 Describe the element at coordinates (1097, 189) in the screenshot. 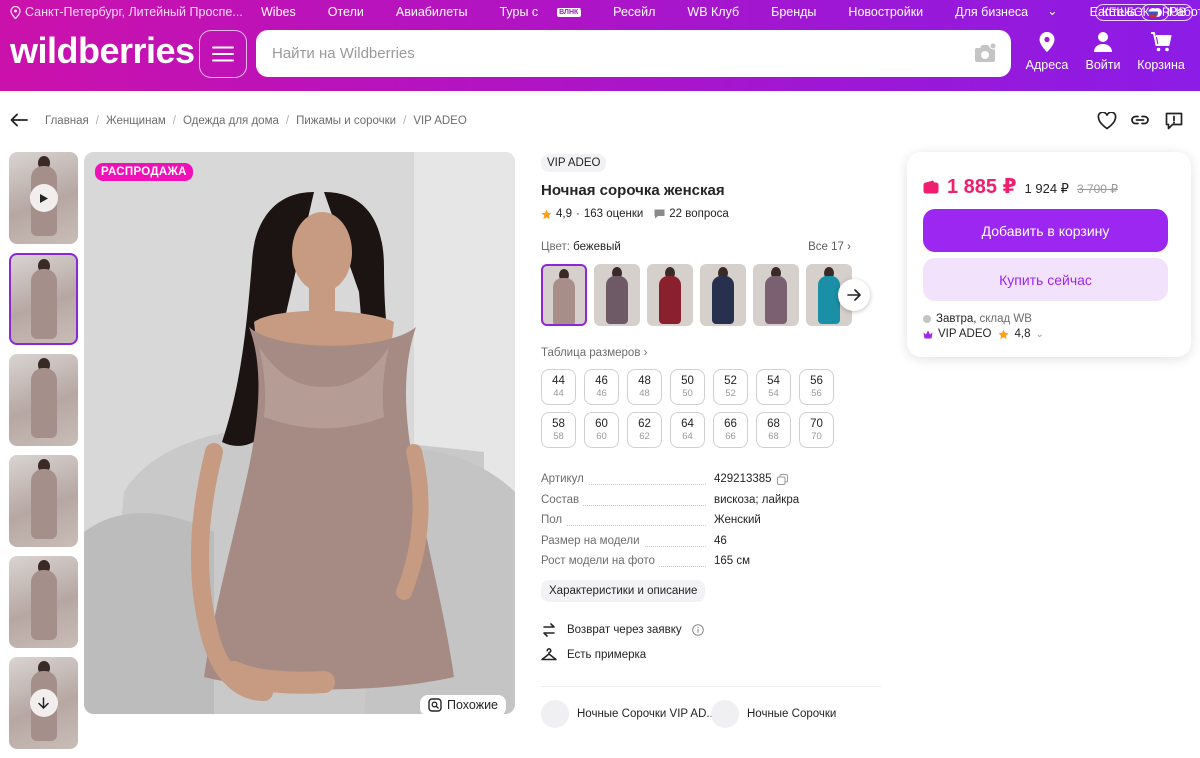

I see `old-price: 3 700 ₽` at that location.